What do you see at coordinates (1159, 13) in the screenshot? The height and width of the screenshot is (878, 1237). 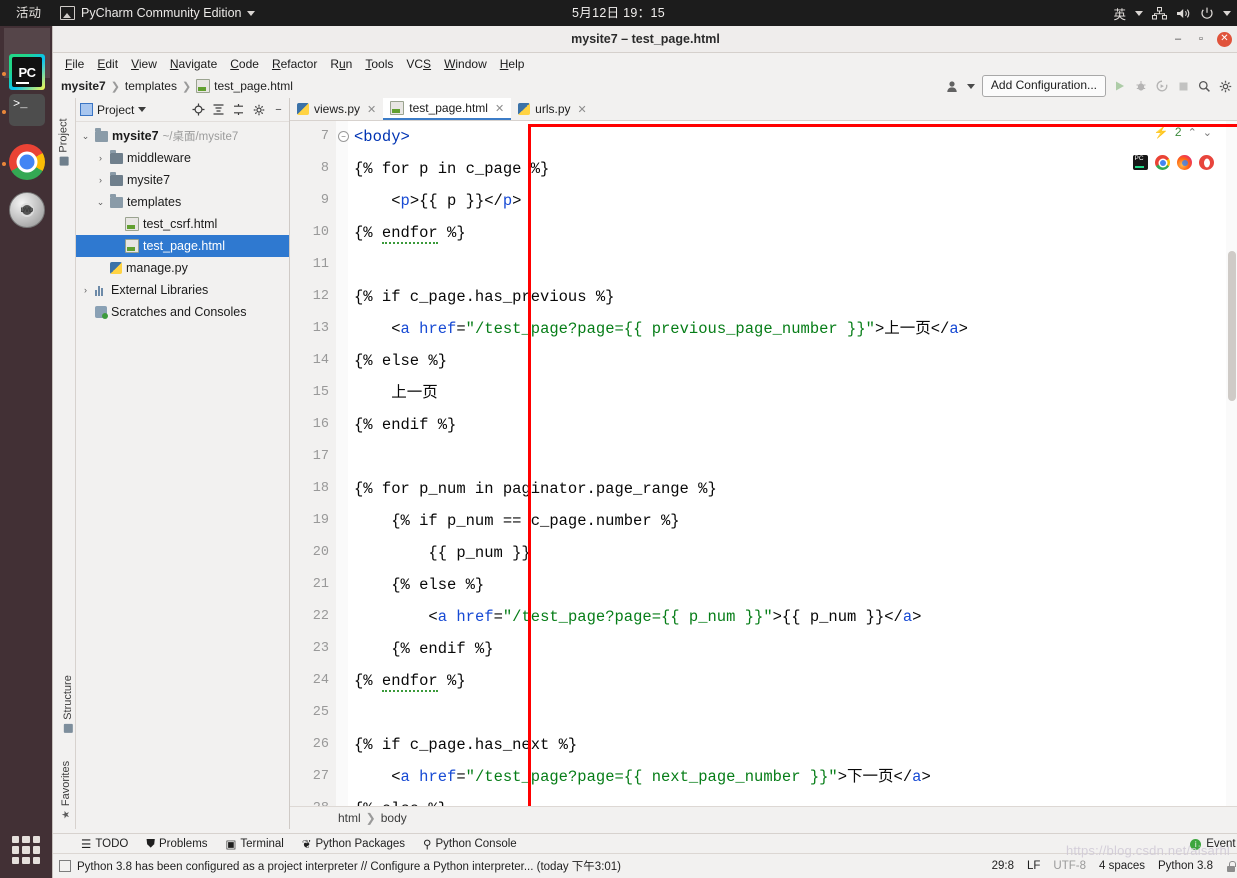 I see `network-icon` at bounding box center [1159, 13].